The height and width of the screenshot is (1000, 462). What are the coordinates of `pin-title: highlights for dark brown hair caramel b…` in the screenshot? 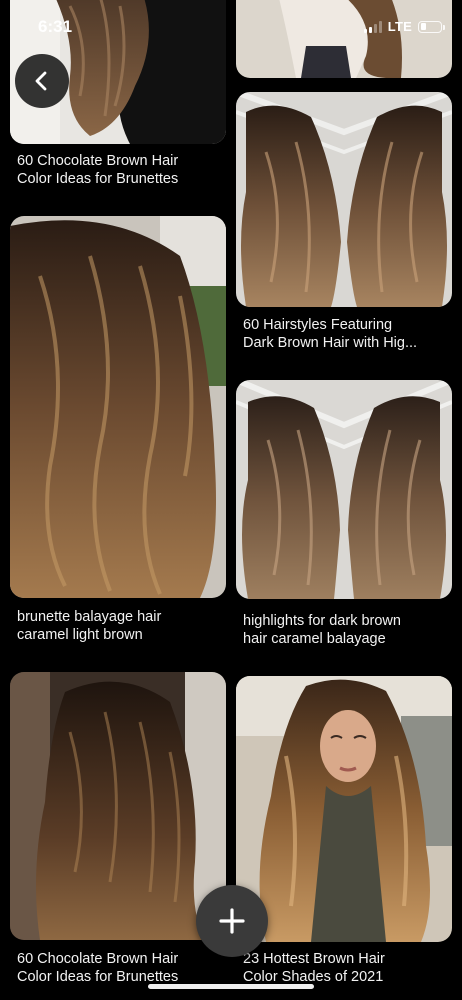 It's located at (322, 630).